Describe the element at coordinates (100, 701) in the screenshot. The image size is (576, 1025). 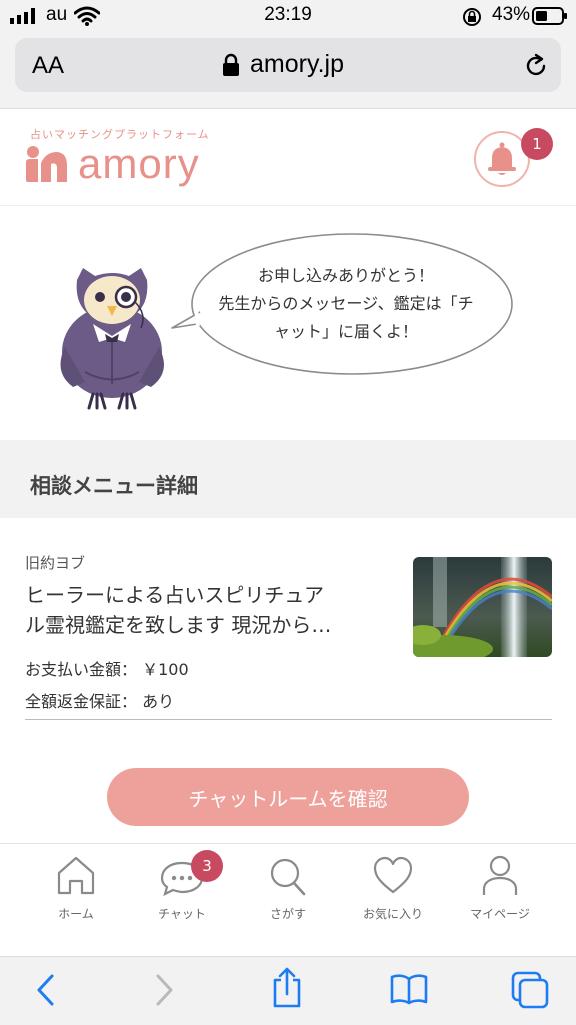
I see `refund-guarantee: 全額返金保証： あり` at that location.